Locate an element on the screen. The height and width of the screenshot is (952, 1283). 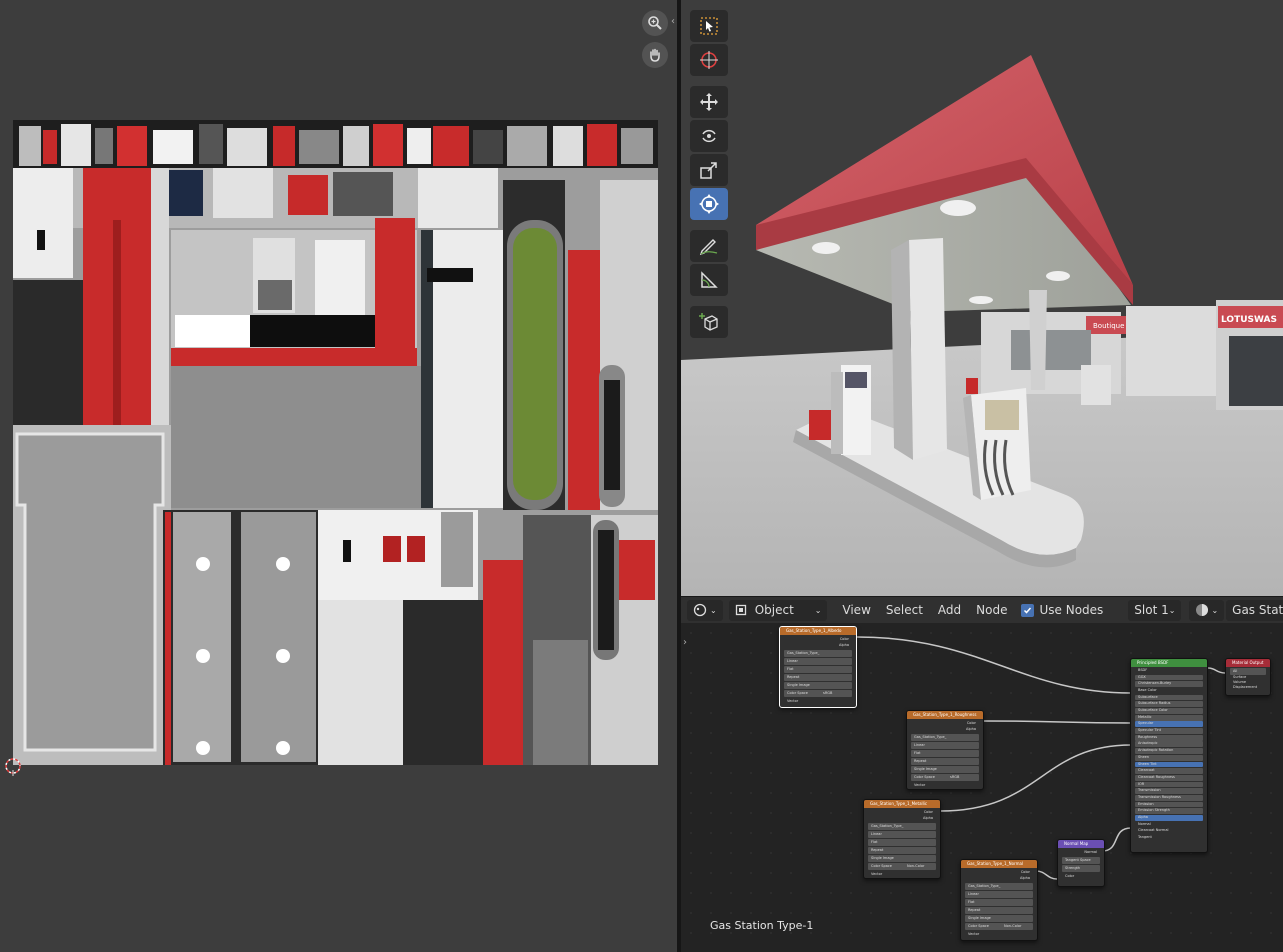
object-mode-dropdown: Object ⌄ is located at coordinates (778, 610).